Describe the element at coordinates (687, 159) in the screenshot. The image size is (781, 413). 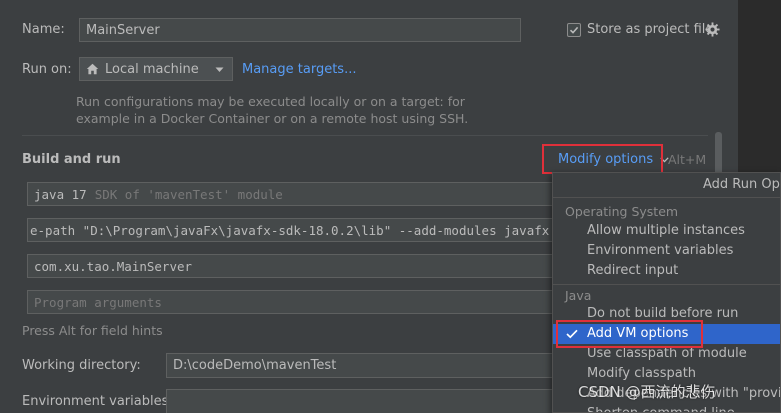
I see `modify-options-shortcut: Alt+M` at that location.